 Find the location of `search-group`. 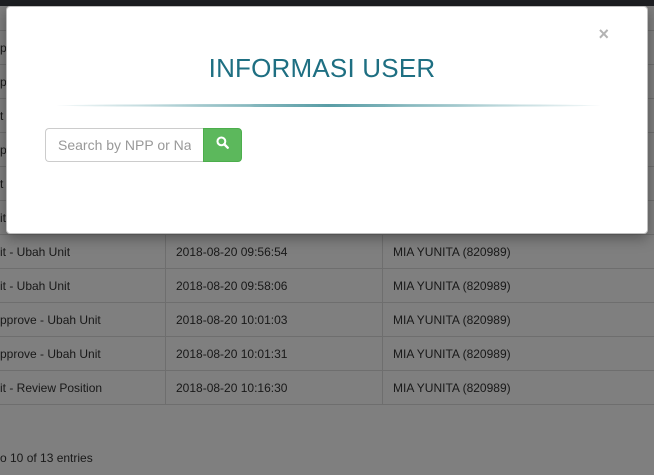

search-group is located at coordinates (143, 145).